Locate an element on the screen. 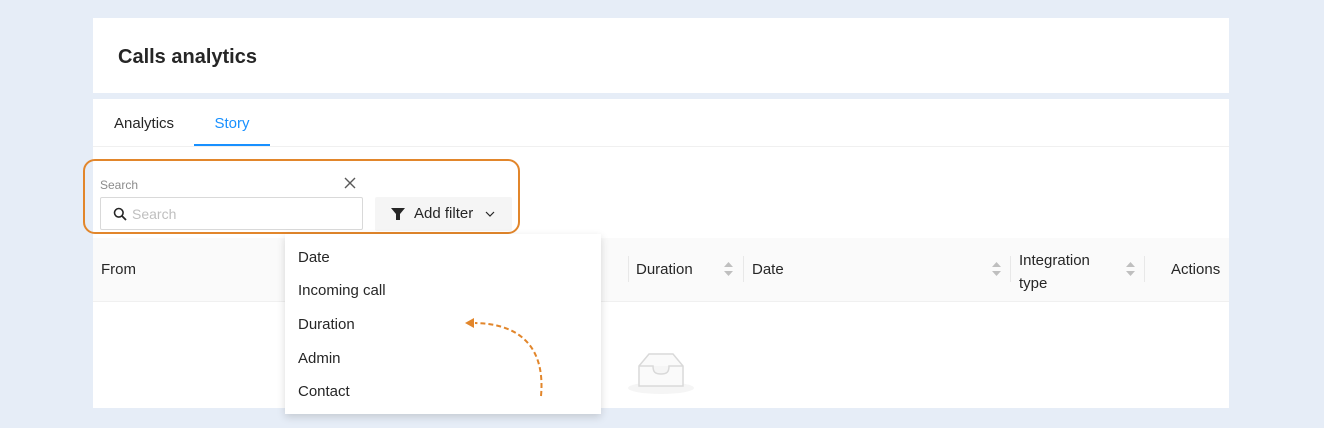  chevron-down-icon is located at coordinates (490, 214).